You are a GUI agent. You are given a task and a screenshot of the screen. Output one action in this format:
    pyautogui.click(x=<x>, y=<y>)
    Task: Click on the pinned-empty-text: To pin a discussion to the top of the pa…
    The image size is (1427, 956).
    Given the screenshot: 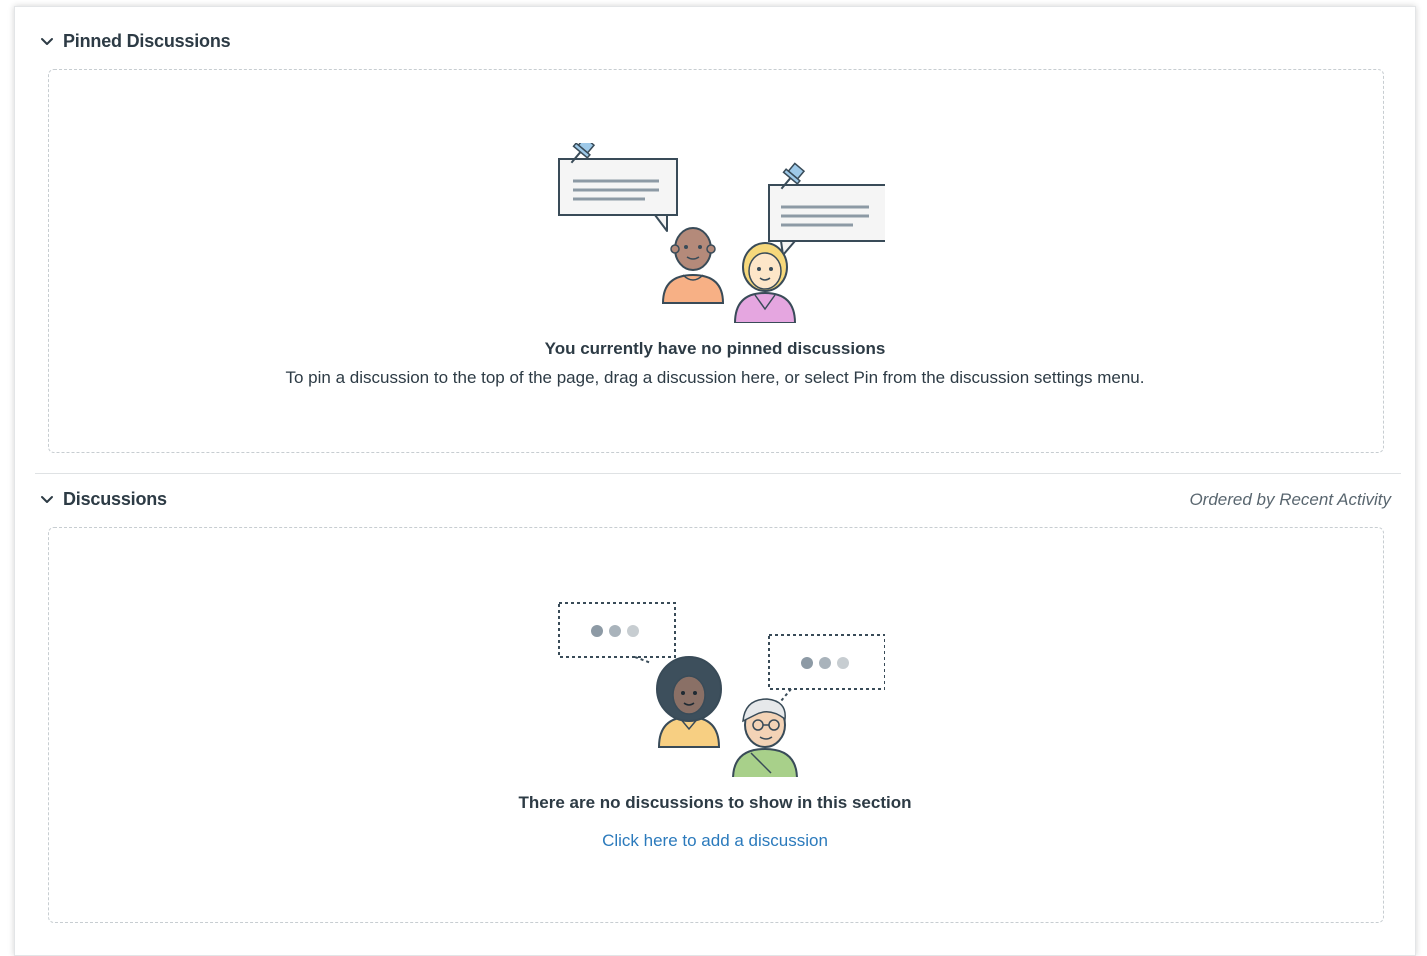 What is the action you would take?
    pyautogui.click(x=715, y=377)
    